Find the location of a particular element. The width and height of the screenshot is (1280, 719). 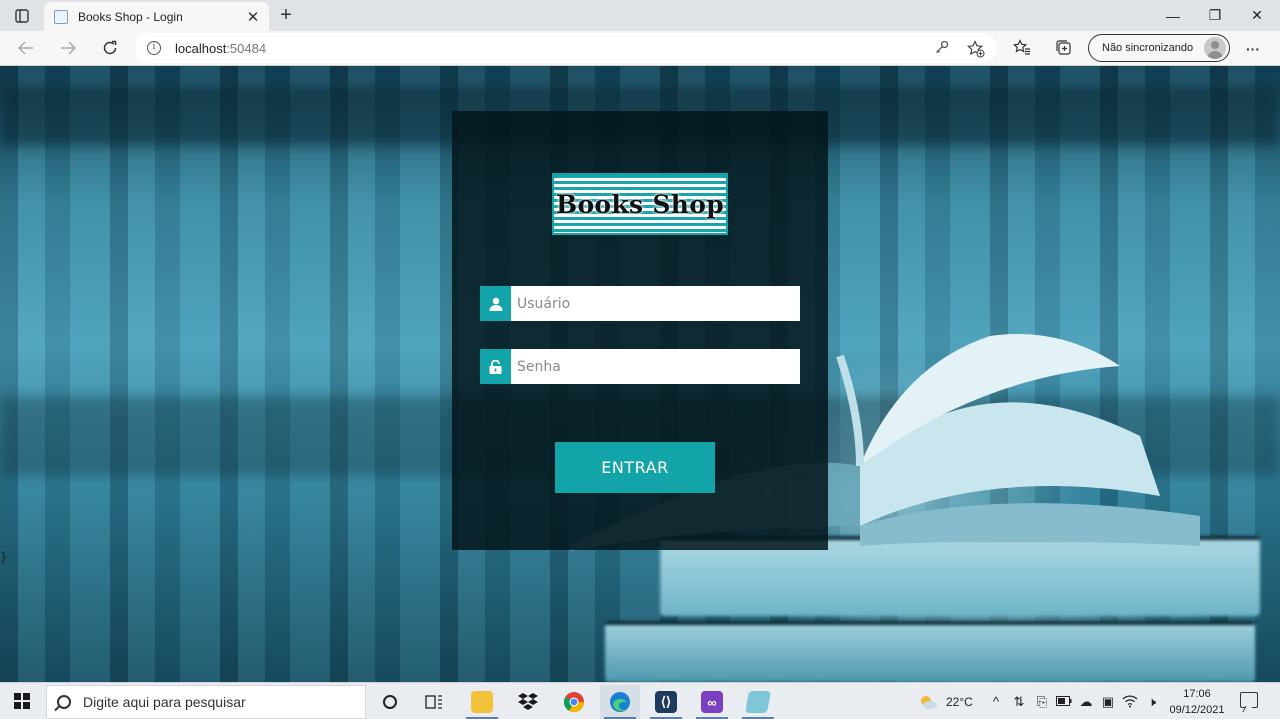

user-icon is located at coordinates (495, 303).